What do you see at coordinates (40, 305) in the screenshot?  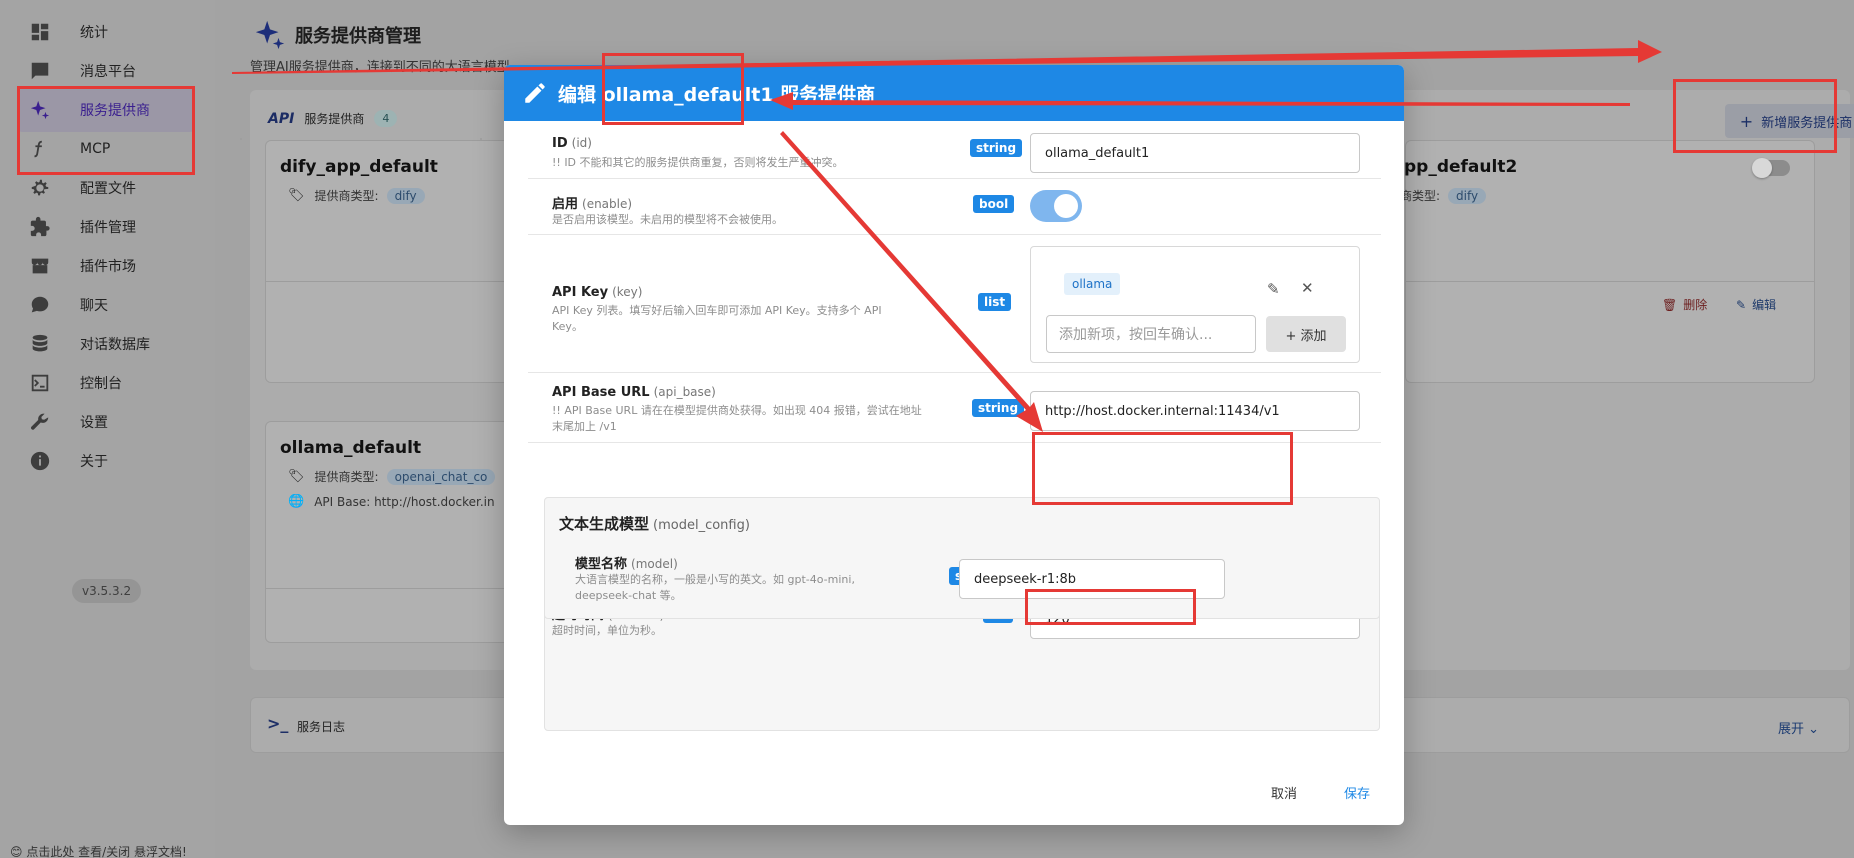 I see `chat-bubble-icon` at bounding box center [40, 305].